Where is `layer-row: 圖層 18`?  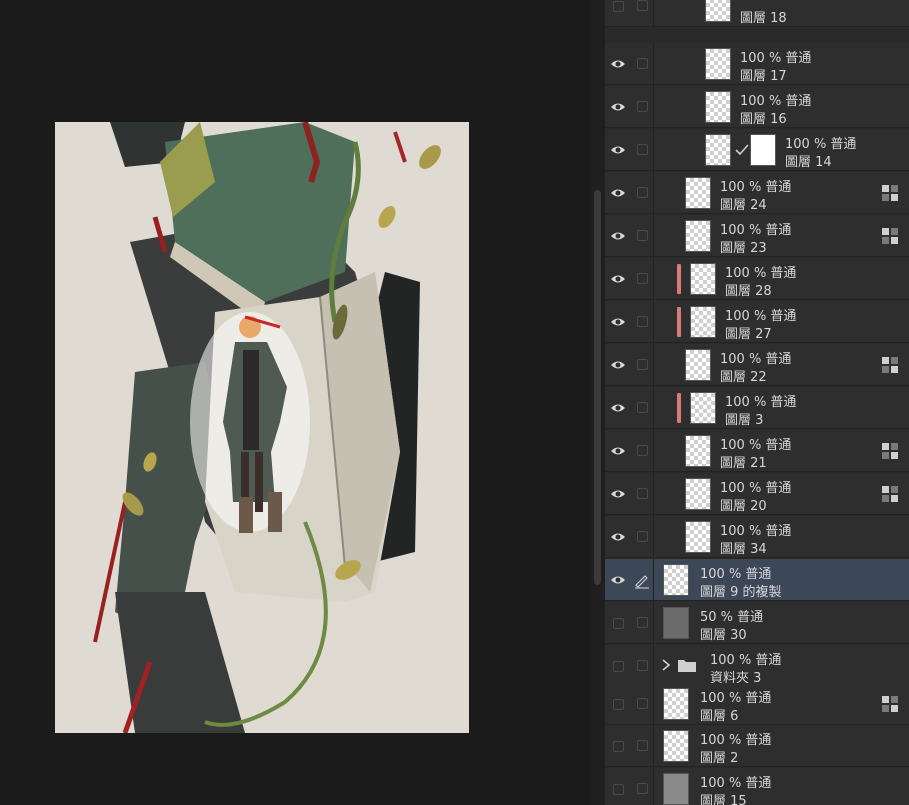
layer-row: 圖層 18 is located at coordinates (757, 13).